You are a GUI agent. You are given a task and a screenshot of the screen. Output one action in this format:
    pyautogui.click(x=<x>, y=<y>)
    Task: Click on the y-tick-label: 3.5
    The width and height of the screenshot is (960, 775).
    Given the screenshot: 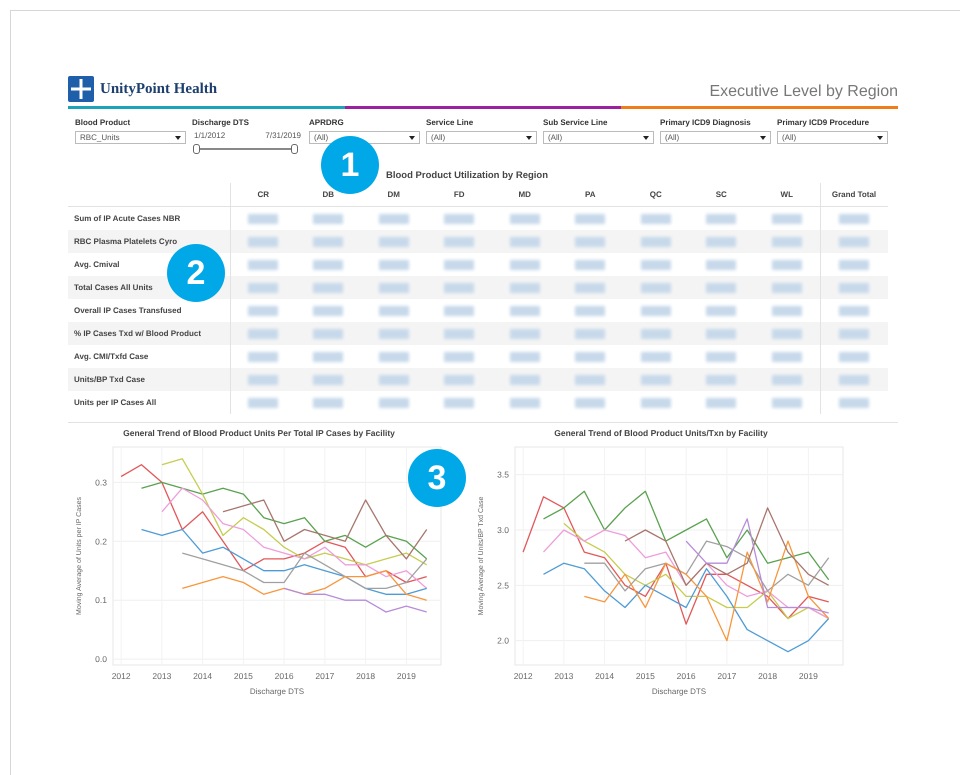 What is the action you would take?
    pyautogui.click(x=503, y=475)
    